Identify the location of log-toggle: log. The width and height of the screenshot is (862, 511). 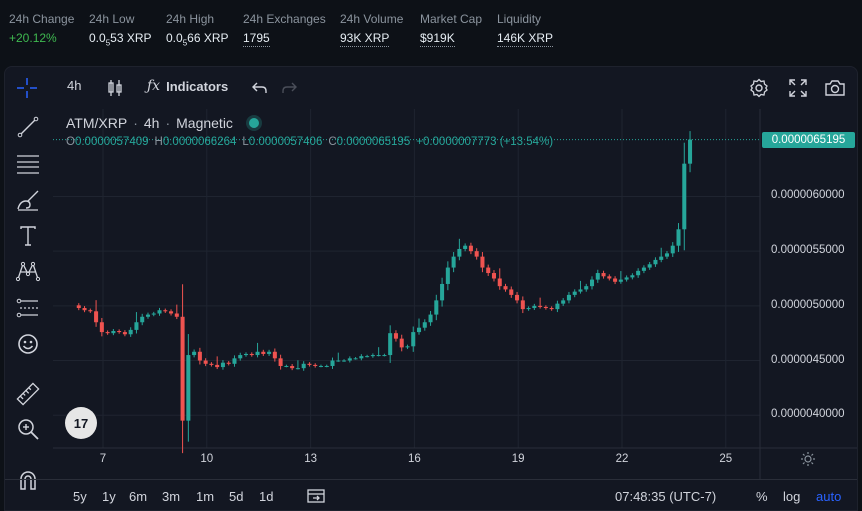
(791, 496).